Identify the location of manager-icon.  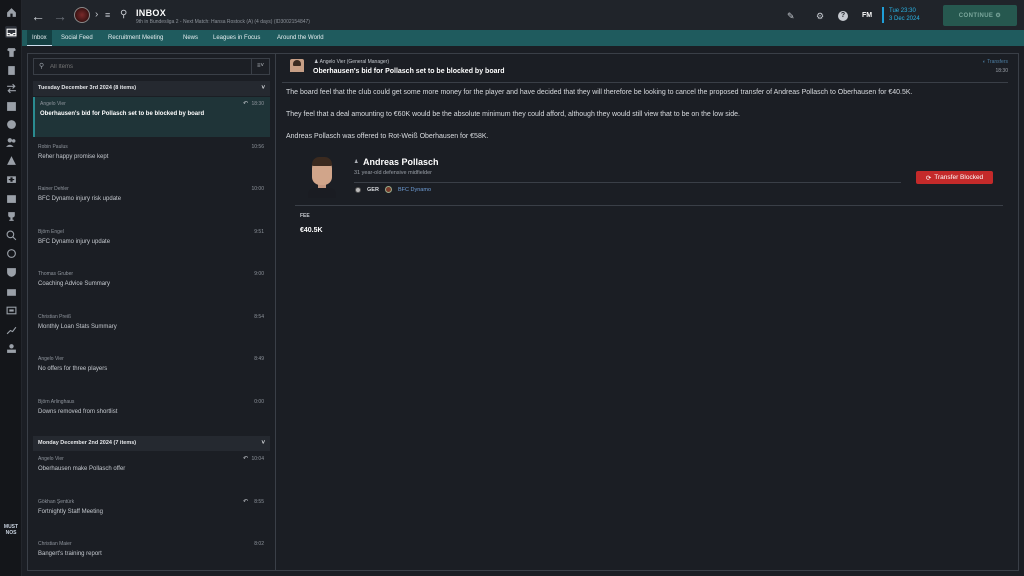
(11, 348).